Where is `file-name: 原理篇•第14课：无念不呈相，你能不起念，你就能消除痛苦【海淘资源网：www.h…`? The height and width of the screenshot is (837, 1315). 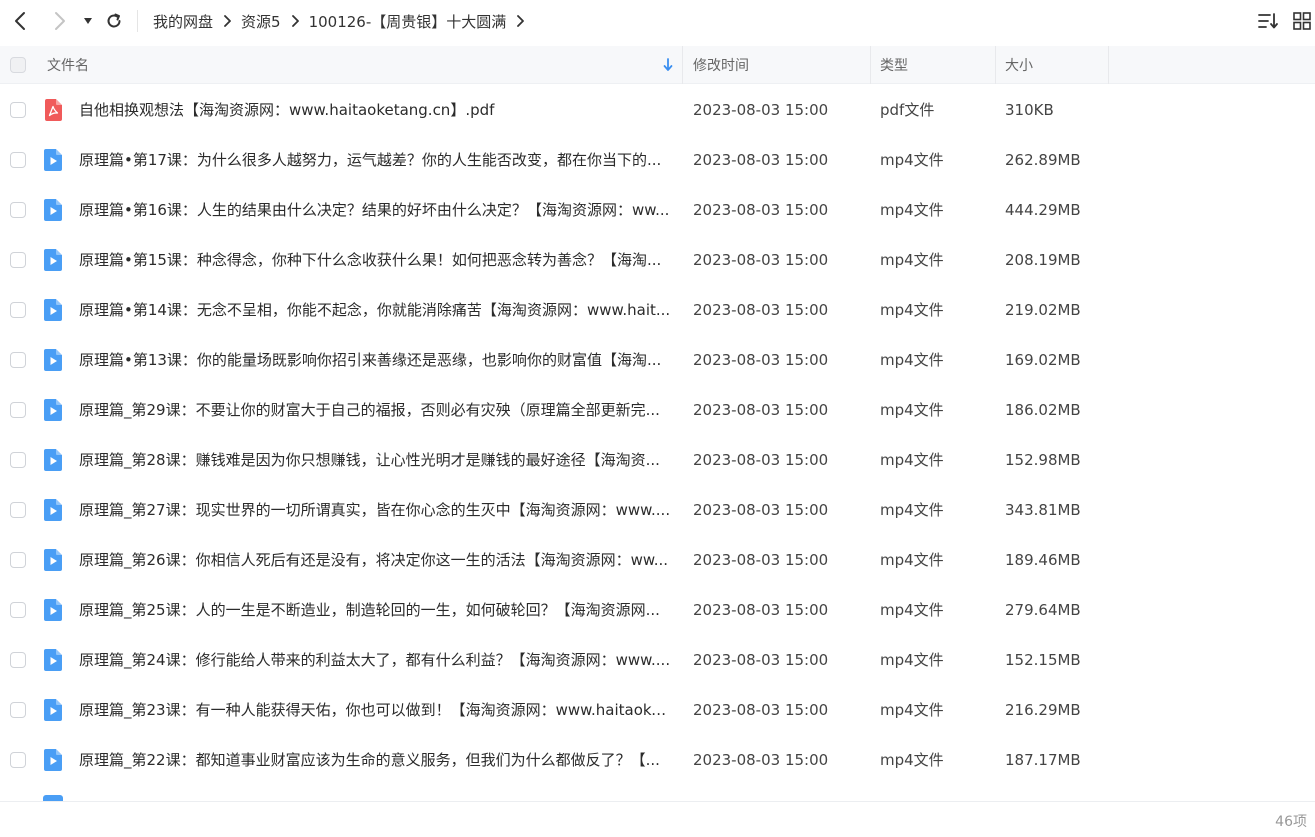
file-name: 原理篇•第14课：无念不呈相，你能不起念，你就能消除痛苦【海淘资源网：www.h… is located at coordinates (375, 310).